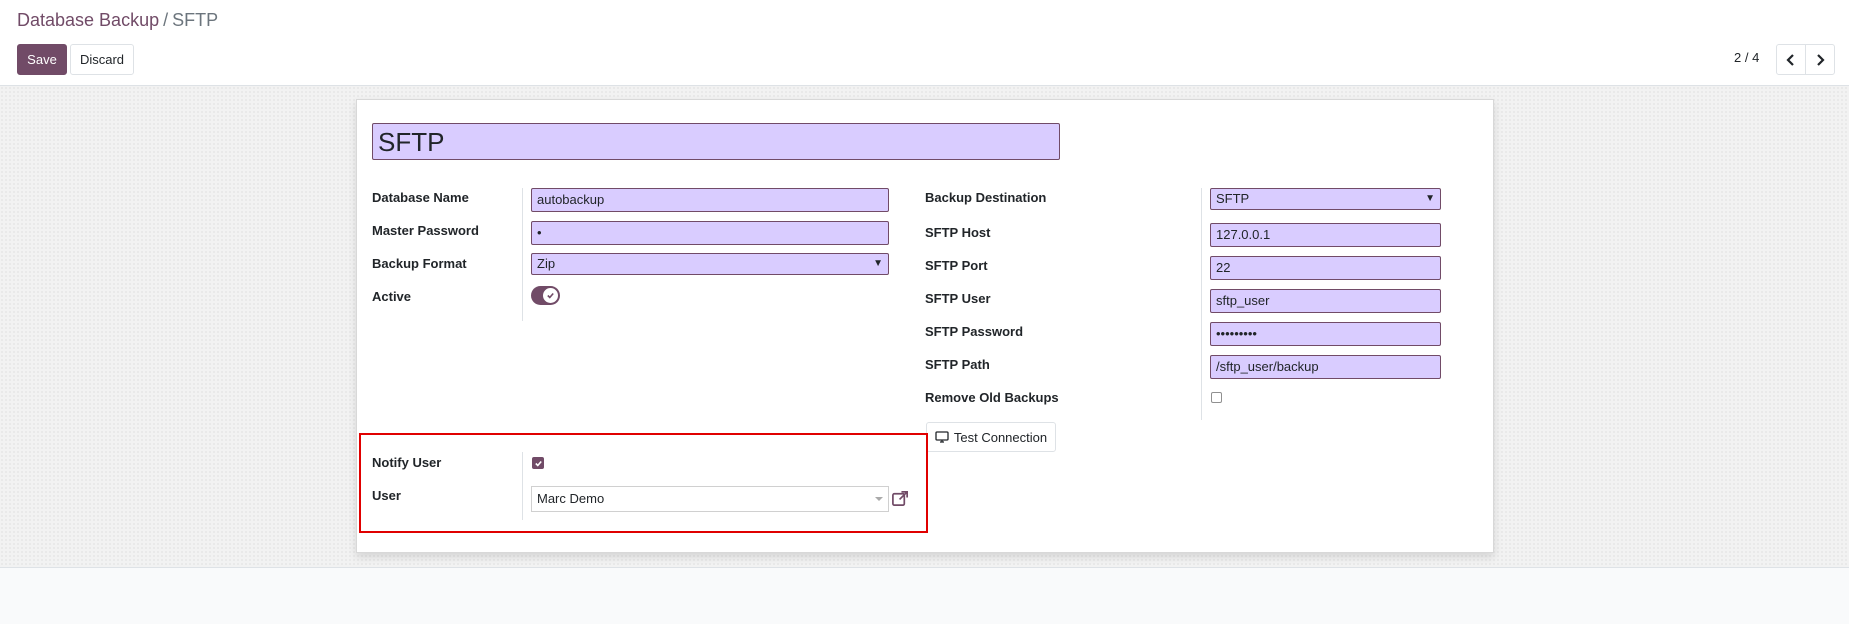 The height and width of the screenshot is (624, 1849). What do you see at coordinates (716, 141) in the screenshot?
I see `record-name-input: SFTP` at bounding box center [716, 141].